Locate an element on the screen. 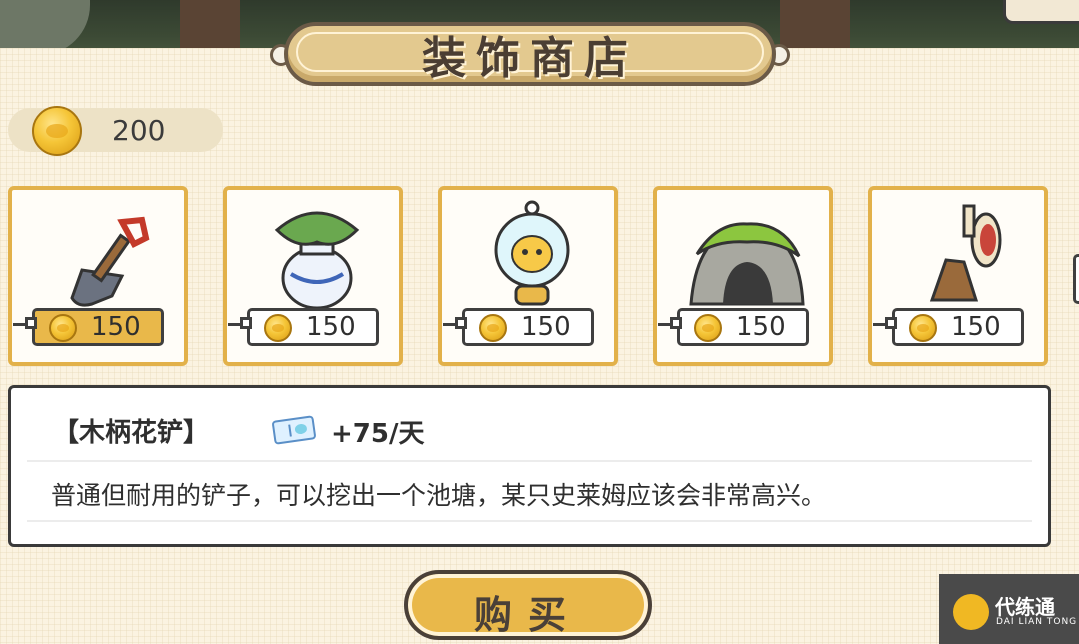 Image resolution: width=1079 pixels, height=644 pixels. watermark-title: 代练通 is located at coordinates (1025, 607).